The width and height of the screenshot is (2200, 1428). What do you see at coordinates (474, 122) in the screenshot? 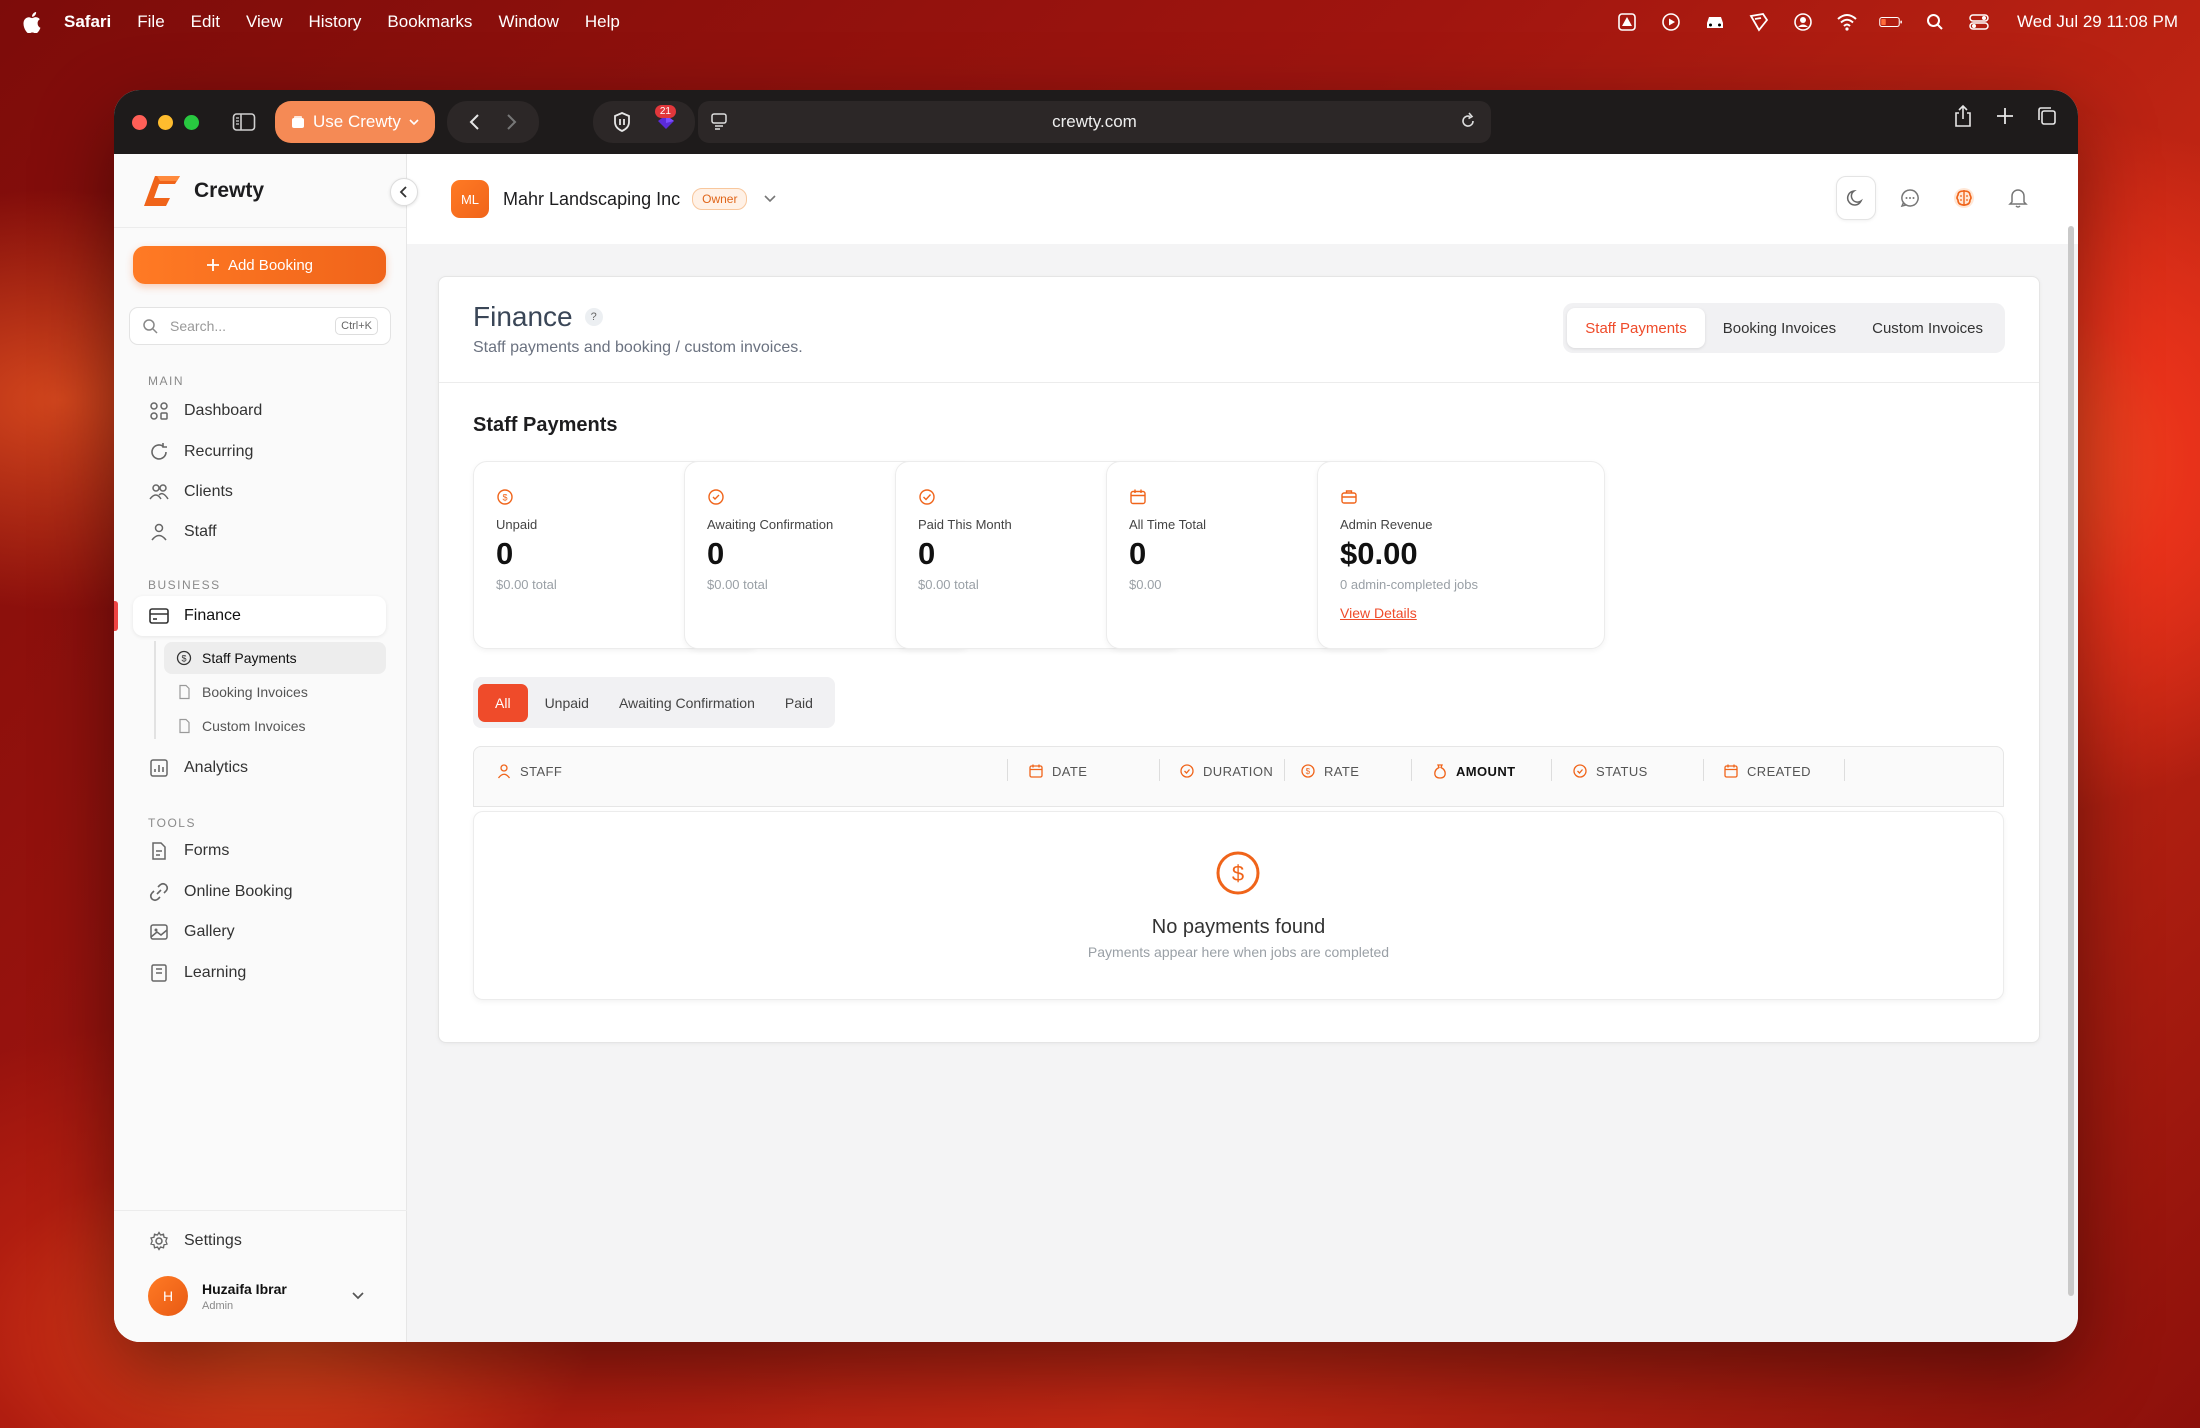
I see `back-button` at bounding box center [474, 122].